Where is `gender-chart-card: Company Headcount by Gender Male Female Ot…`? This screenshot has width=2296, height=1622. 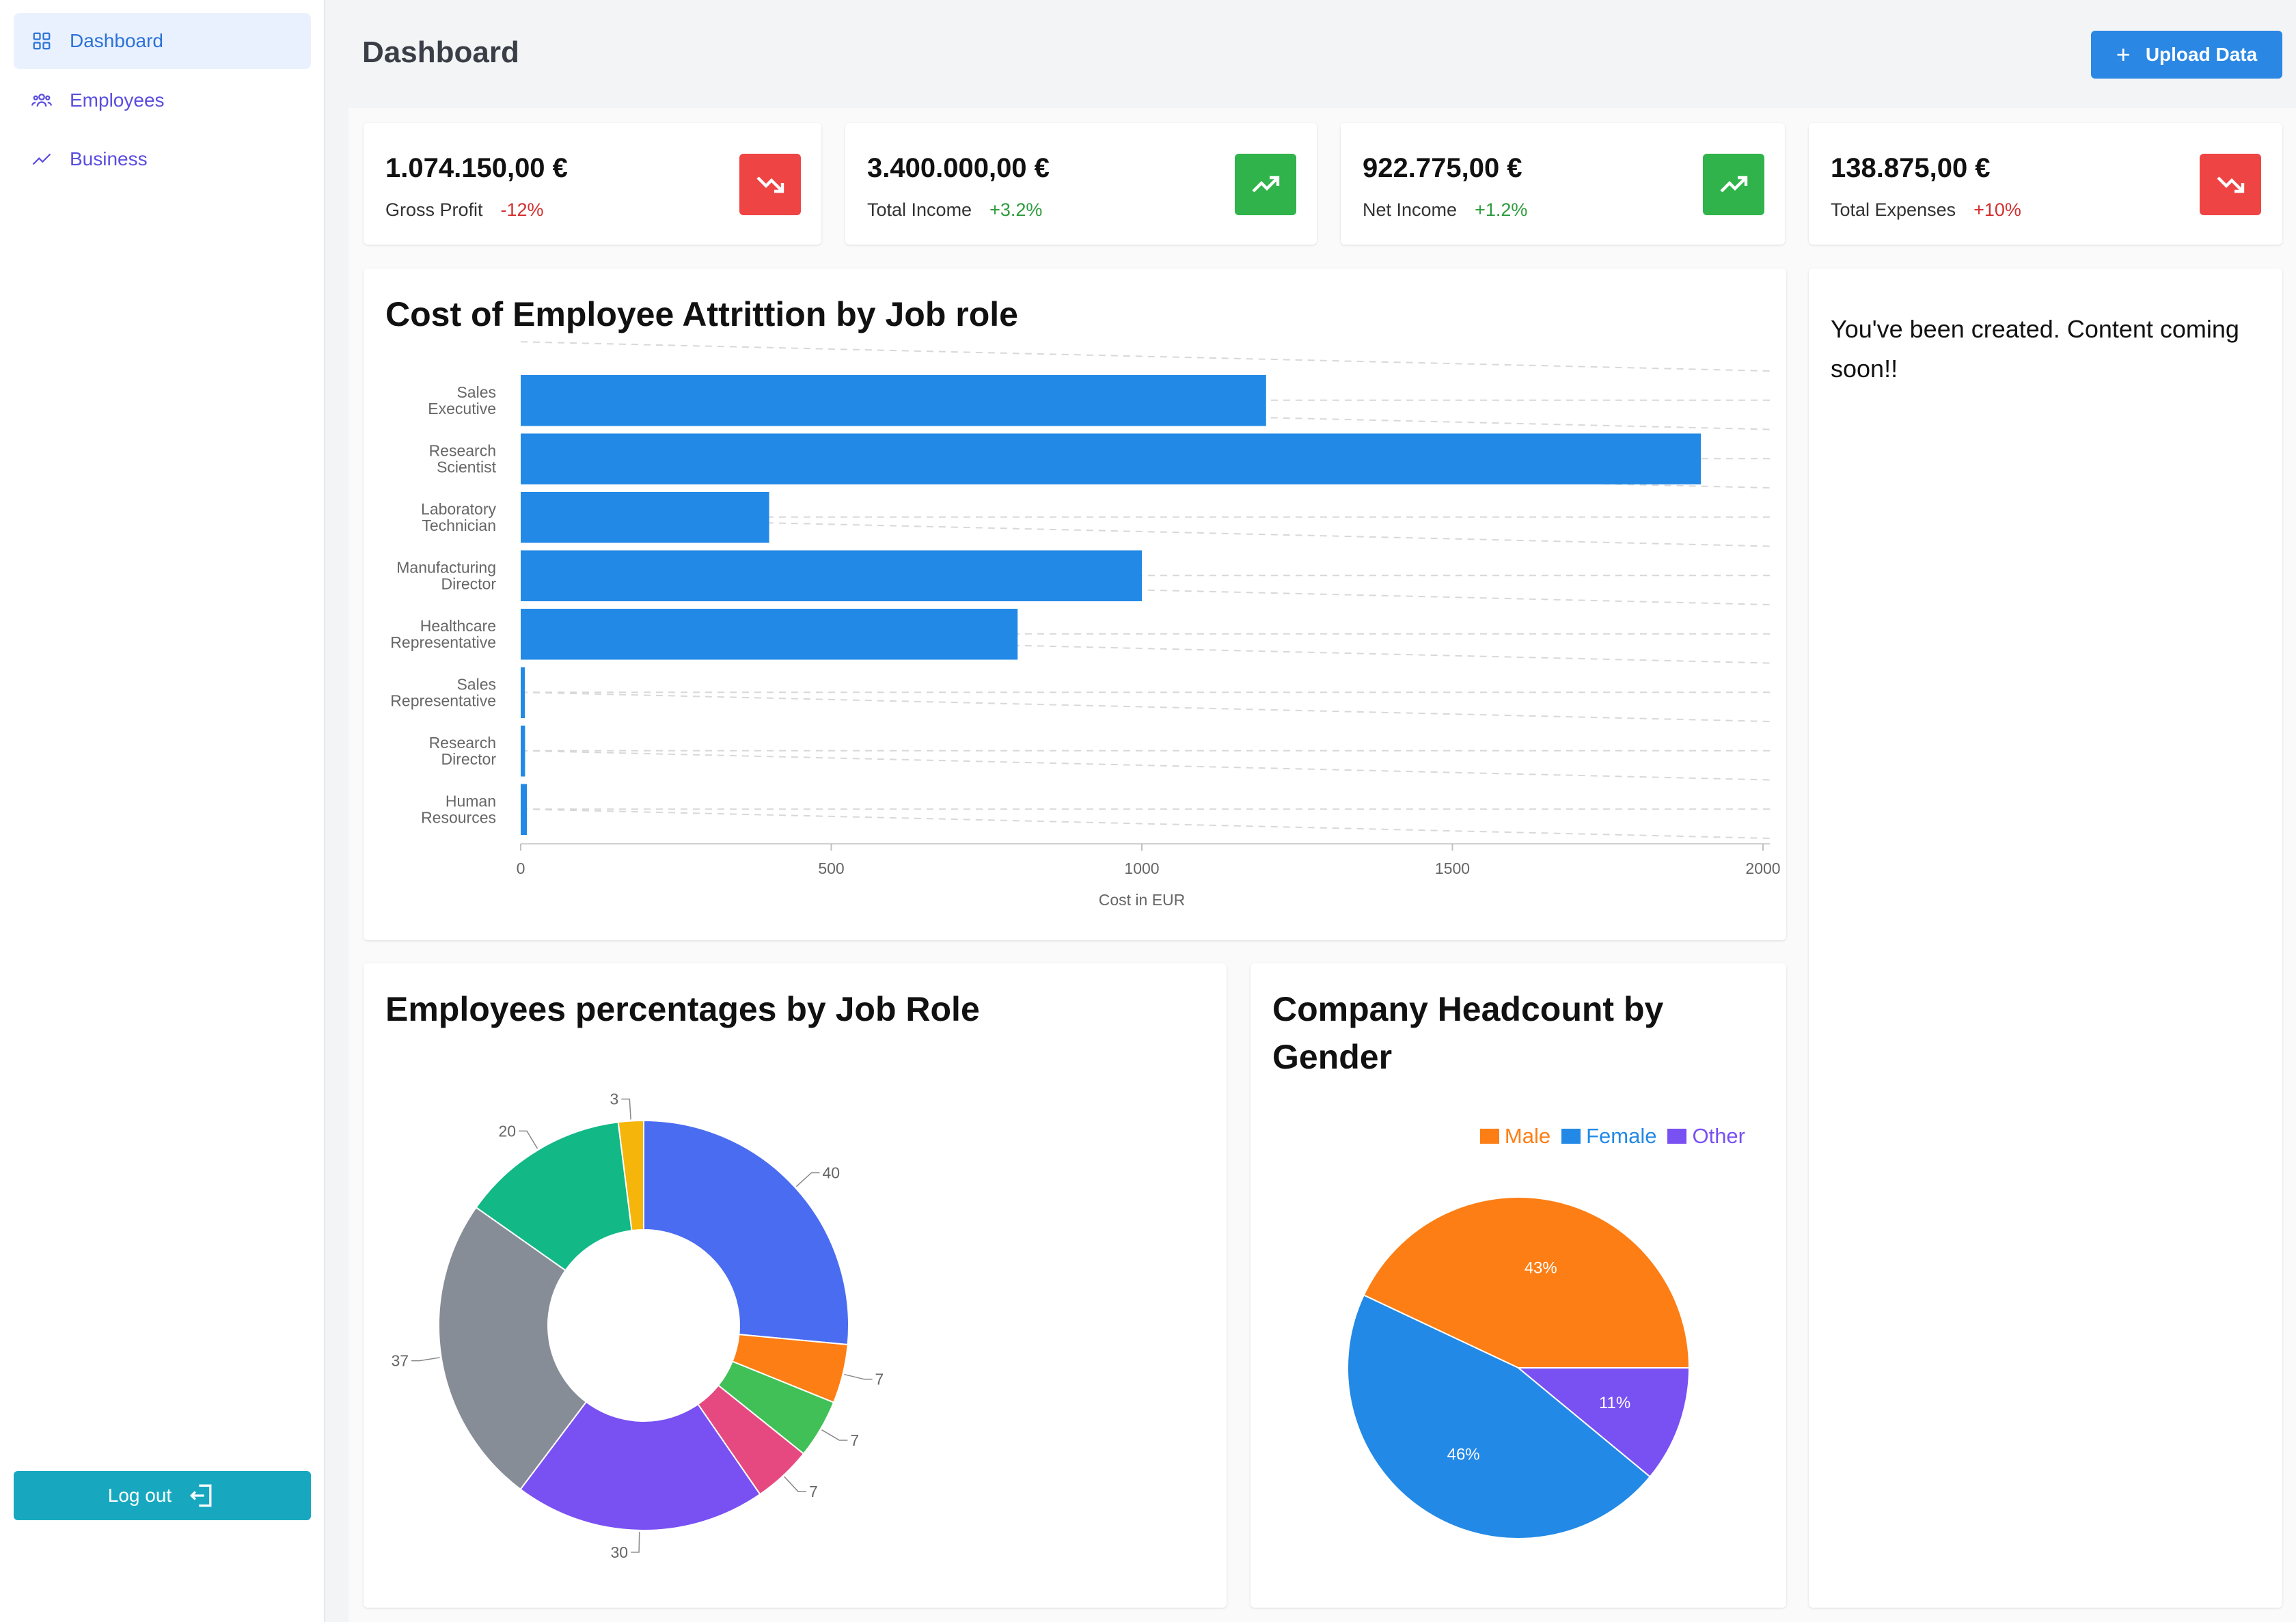
gender-chart-card: Company Headcount by Gender Male Female Ot… is located at coordinates (1518, 1285).